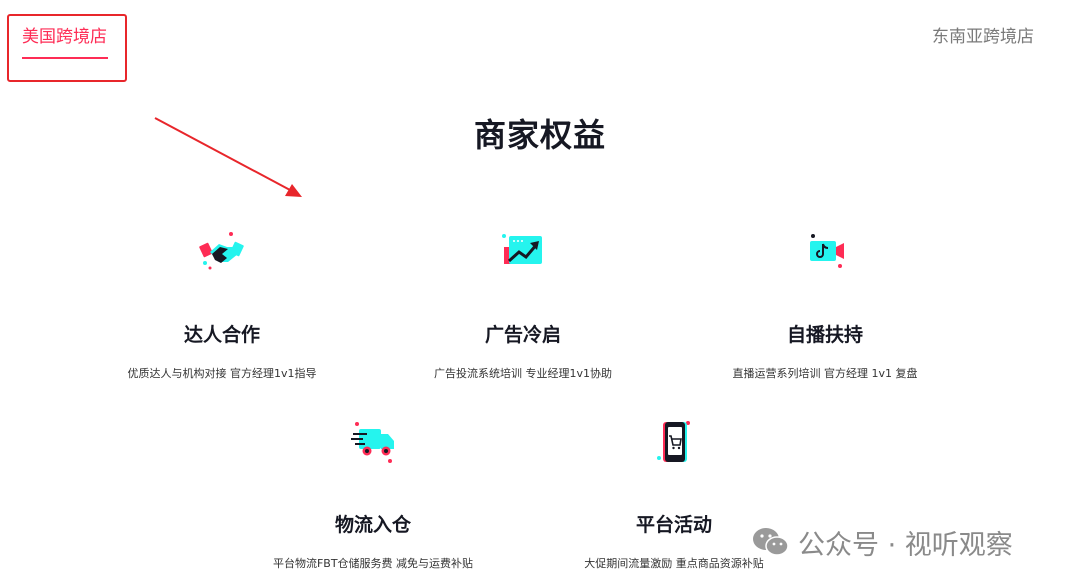 This screenshot has width=1080, height=586. I want to click on section-title: 商家权益, so click(539, 135).